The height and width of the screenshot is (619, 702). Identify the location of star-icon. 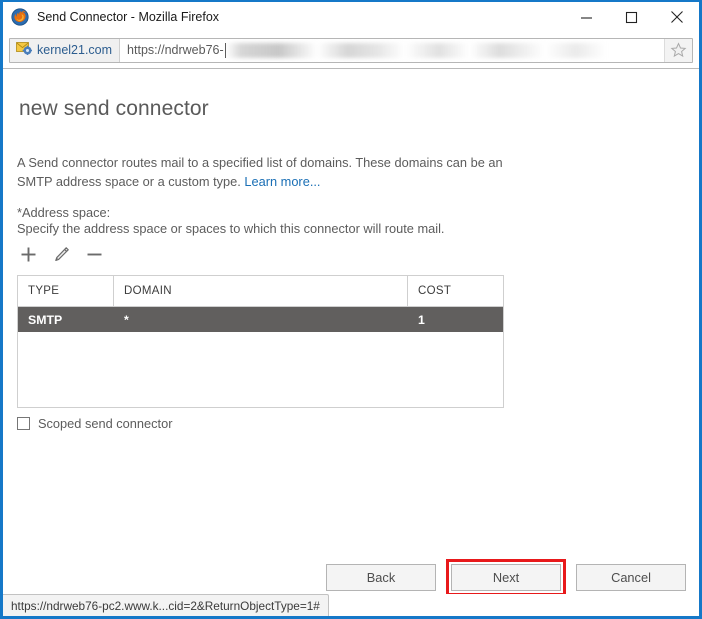
(678, 50).